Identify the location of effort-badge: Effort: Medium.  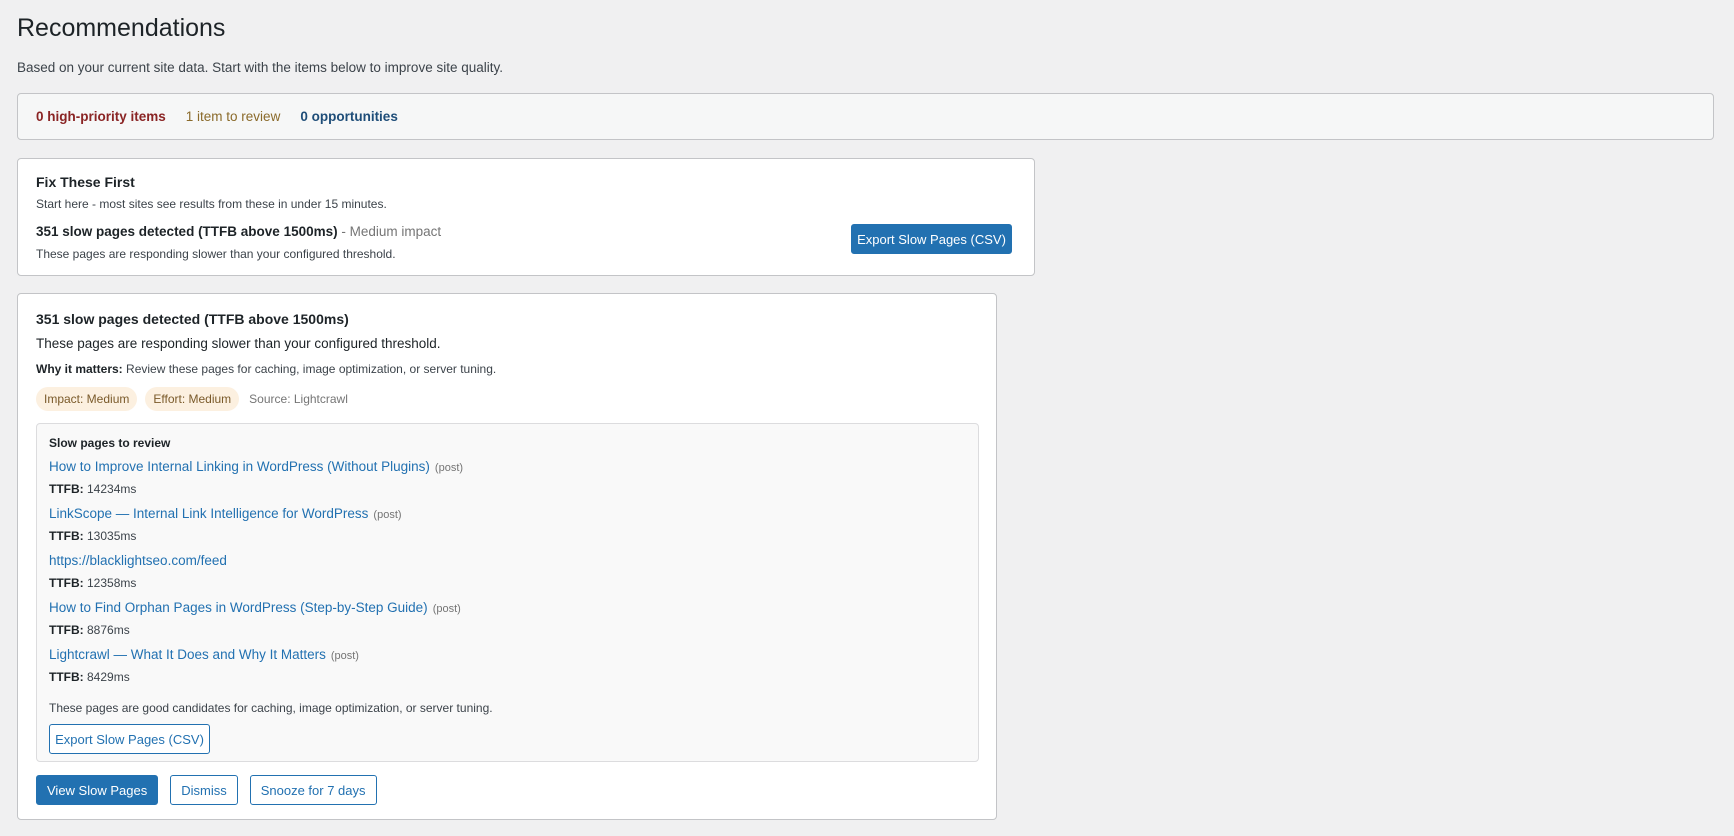
(192, 399).